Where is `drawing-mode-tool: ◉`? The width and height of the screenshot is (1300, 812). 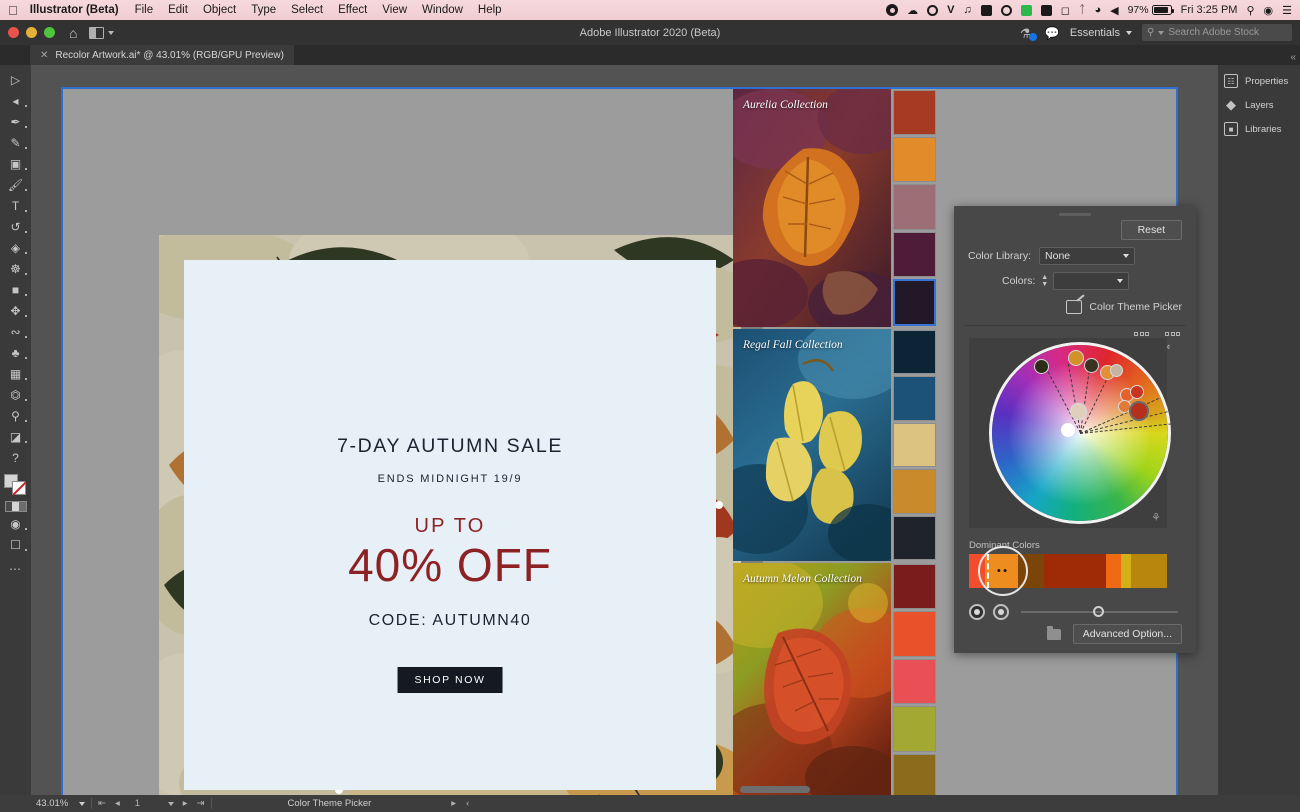 drawing-mode-tool: ◉ is located at coordinates (15, 523).